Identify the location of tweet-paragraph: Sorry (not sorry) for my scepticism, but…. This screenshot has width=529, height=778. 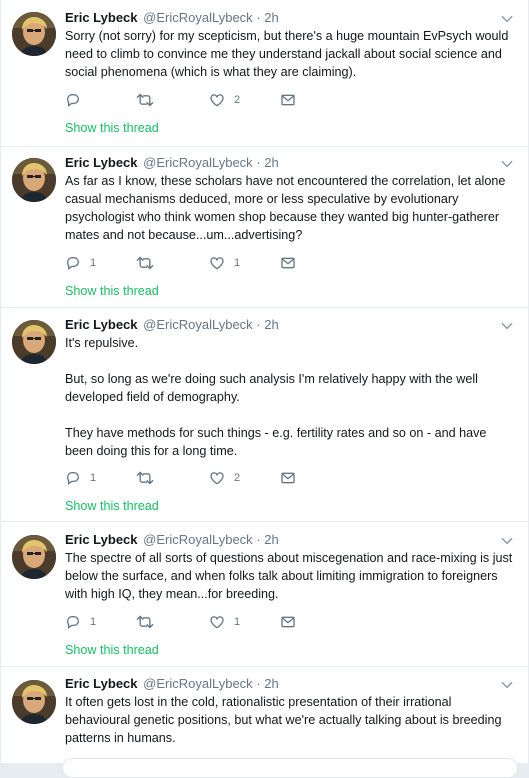
(287, 54).